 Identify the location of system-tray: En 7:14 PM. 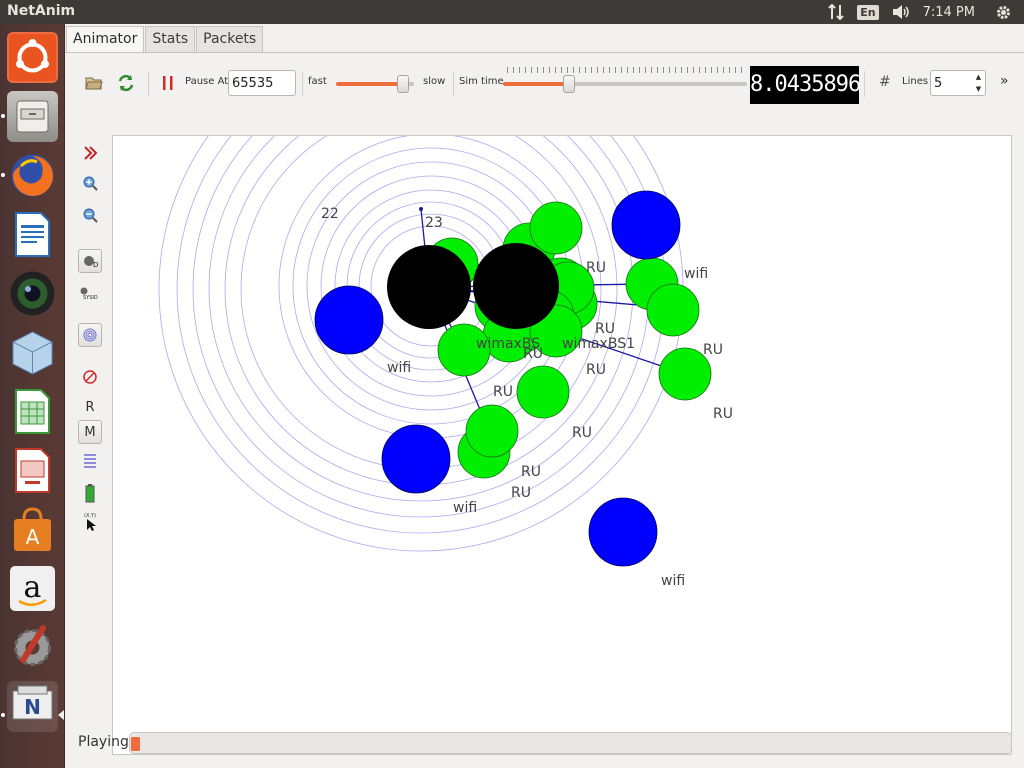
(925, 12).